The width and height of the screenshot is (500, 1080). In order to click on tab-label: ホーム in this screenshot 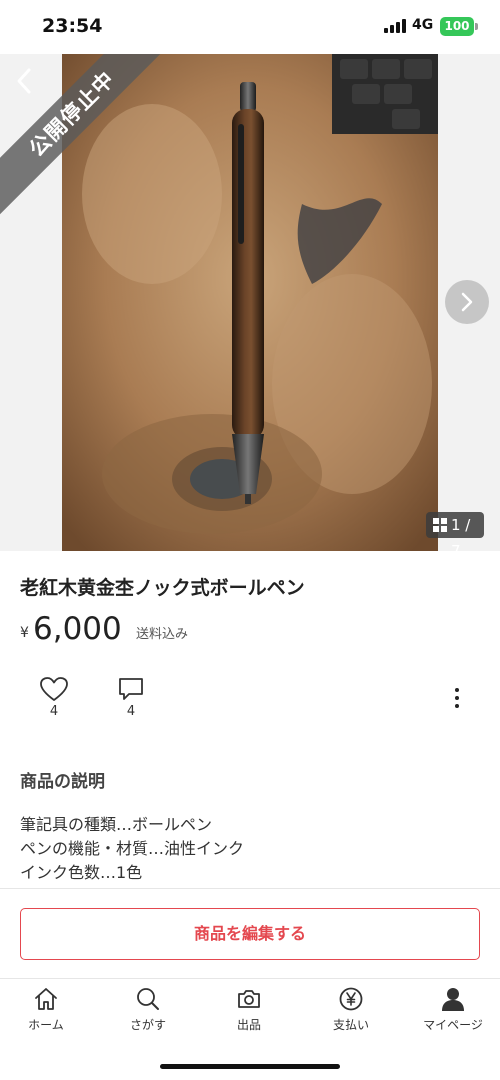, I will do `click(46, 1025)`.